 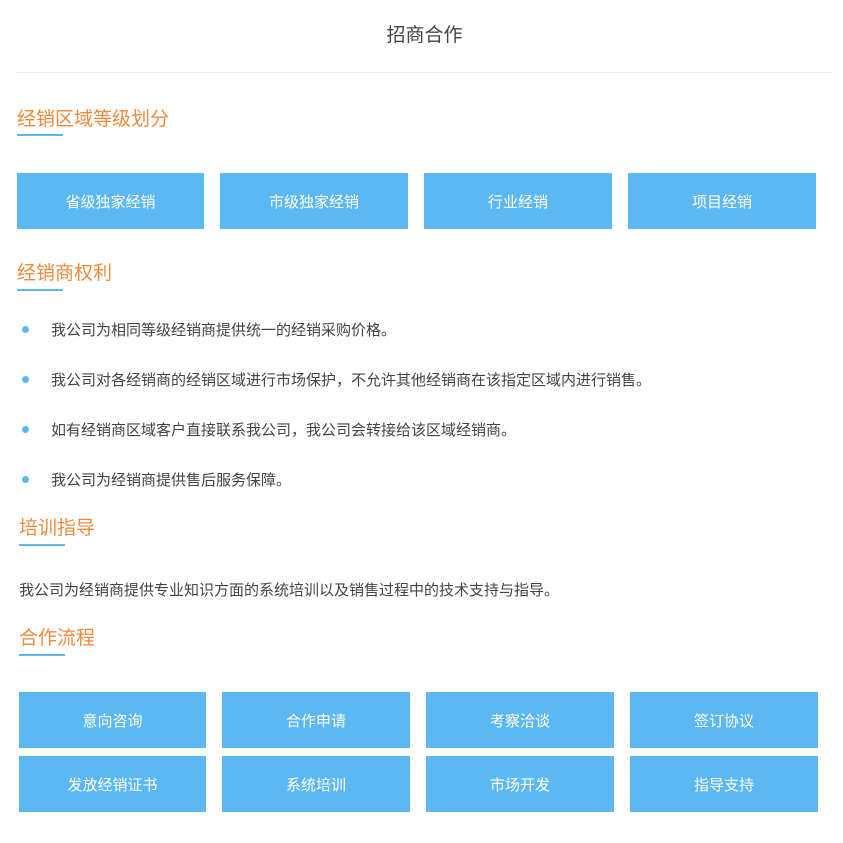 What do you see at coordinates (424, 72) in the screenshot?
I see `title-divider` at bounding box center [424, 72].